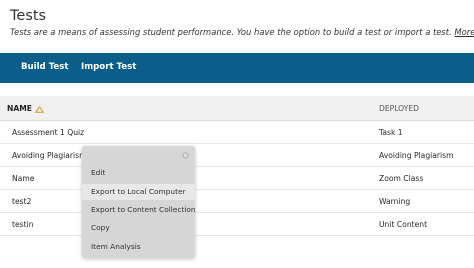 This screenshot has height=268, width=474. What do you see at coordinates (395, 201) in the screenshot?
I see `deployed-location: Warning` at bounding box center [395, 201].